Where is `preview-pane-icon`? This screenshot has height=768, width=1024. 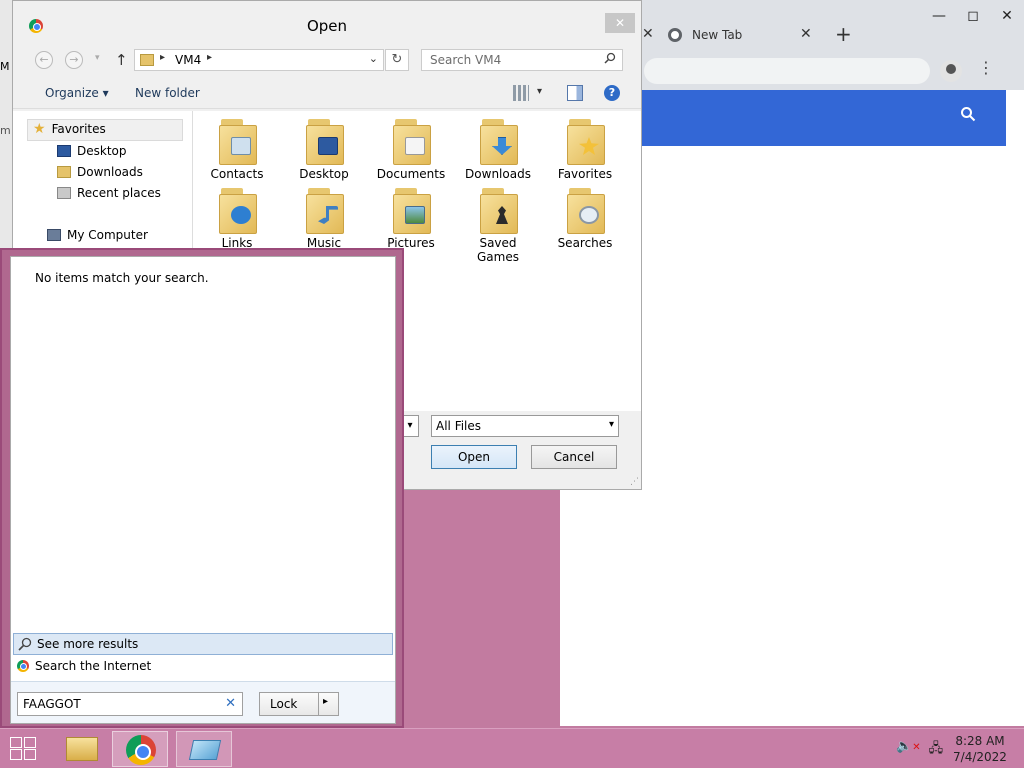 preview-pane-icon is located at coordinates (575, 93).